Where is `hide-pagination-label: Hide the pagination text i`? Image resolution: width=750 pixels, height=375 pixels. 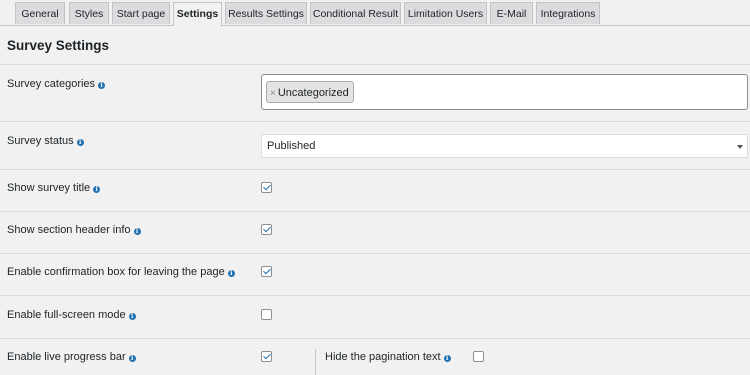 hide-pagination-label: Hide the pagination text i is located at coordinates (388, 357).